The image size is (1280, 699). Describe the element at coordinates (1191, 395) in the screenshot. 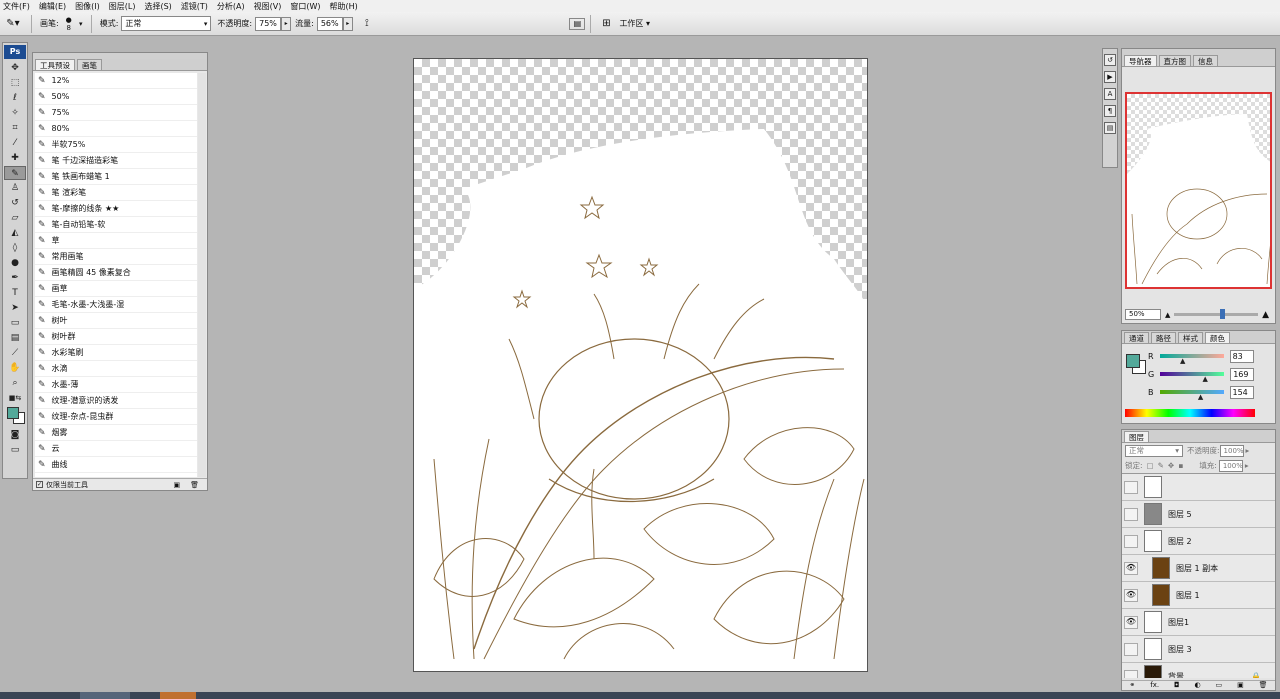

I see `blue-slider: ▲` at that location.